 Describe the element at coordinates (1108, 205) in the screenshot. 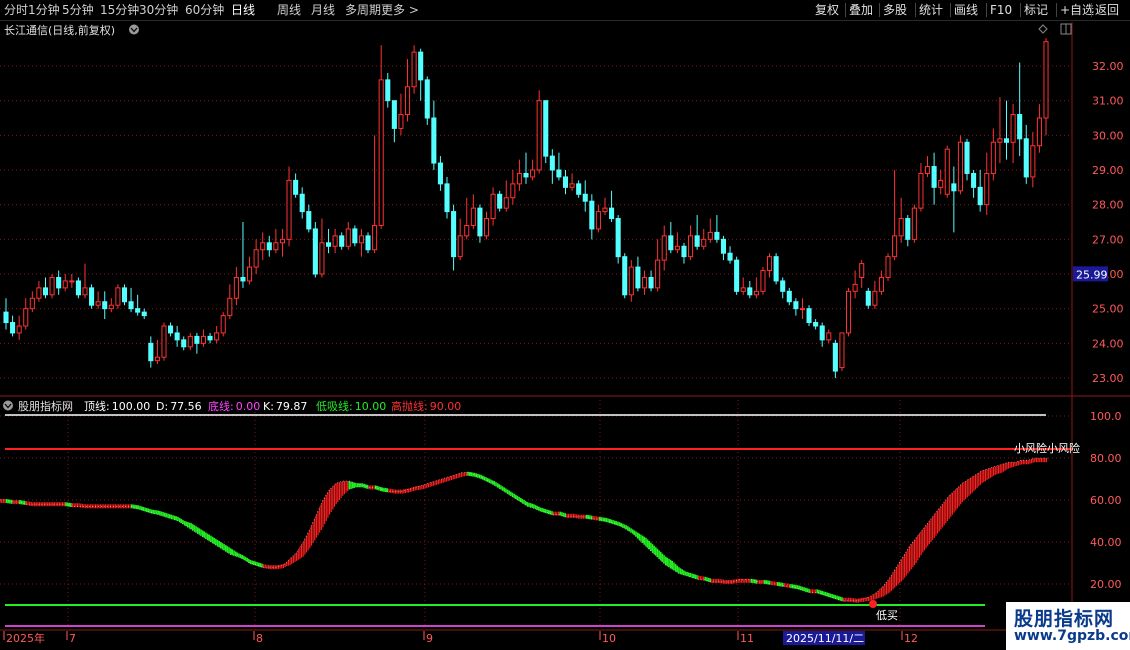

I see `price-tick-label: 28.00` at that location.